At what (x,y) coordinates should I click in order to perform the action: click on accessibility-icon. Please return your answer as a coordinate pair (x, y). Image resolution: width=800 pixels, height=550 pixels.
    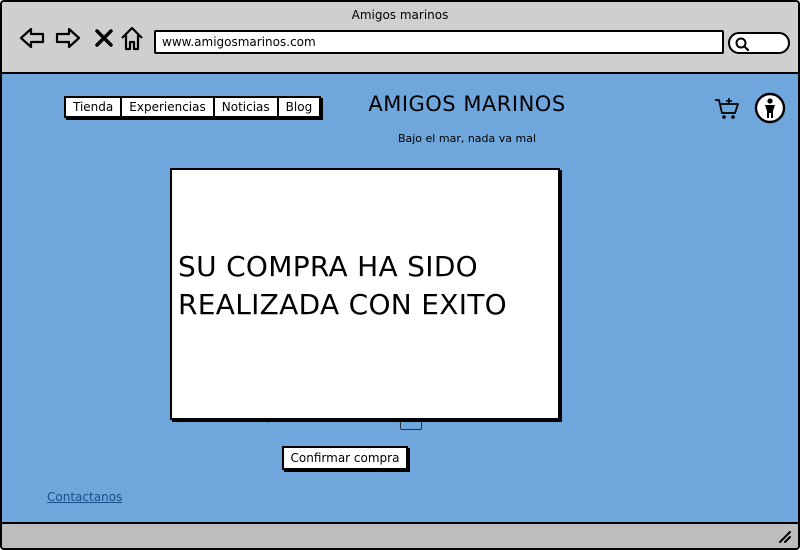
    Looking at the image, I should click on (770, 108).